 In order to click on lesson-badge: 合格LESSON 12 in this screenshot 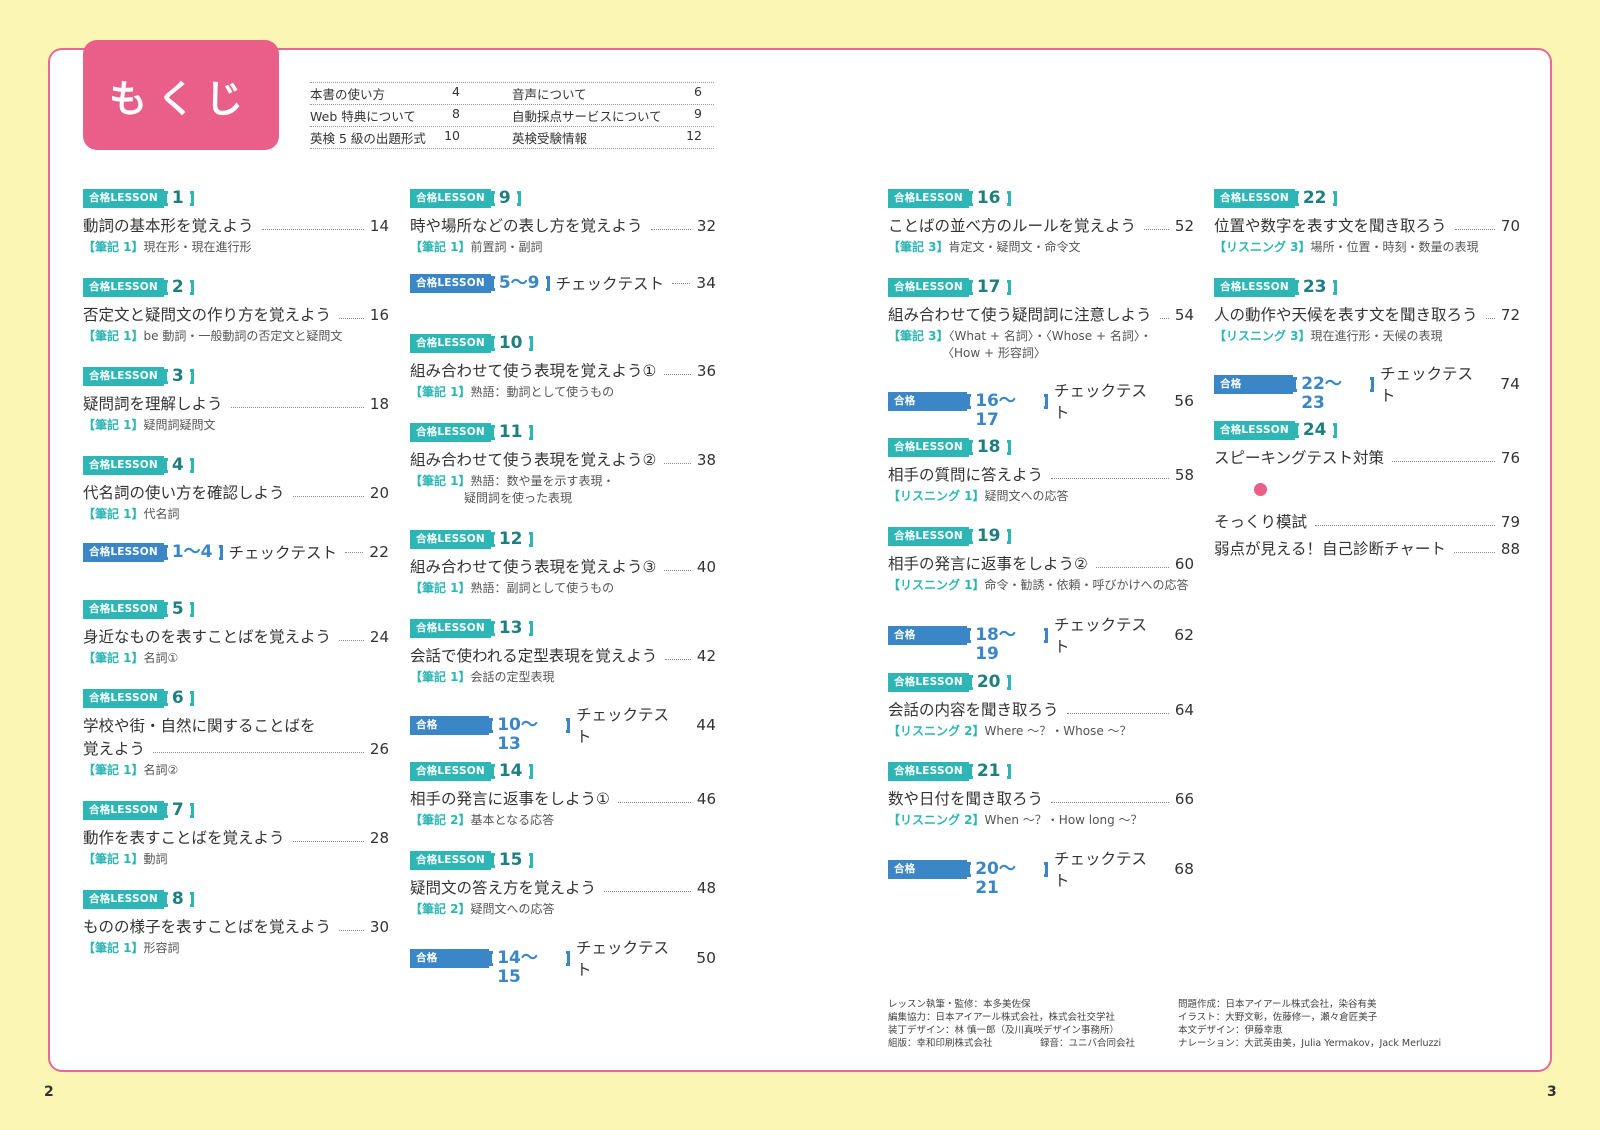, I will do `click(471, 539)`.